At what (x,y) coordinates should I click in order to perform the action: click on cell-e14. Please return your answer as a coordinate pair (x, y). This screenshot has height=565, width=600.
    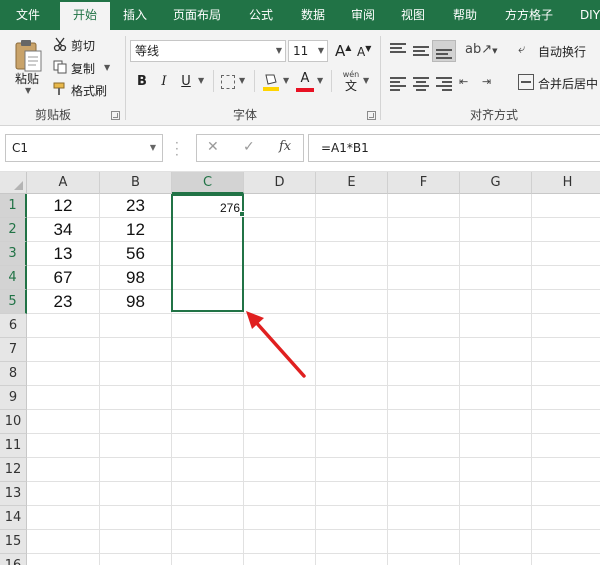
    Looking at the image, I should click on (352, 518).